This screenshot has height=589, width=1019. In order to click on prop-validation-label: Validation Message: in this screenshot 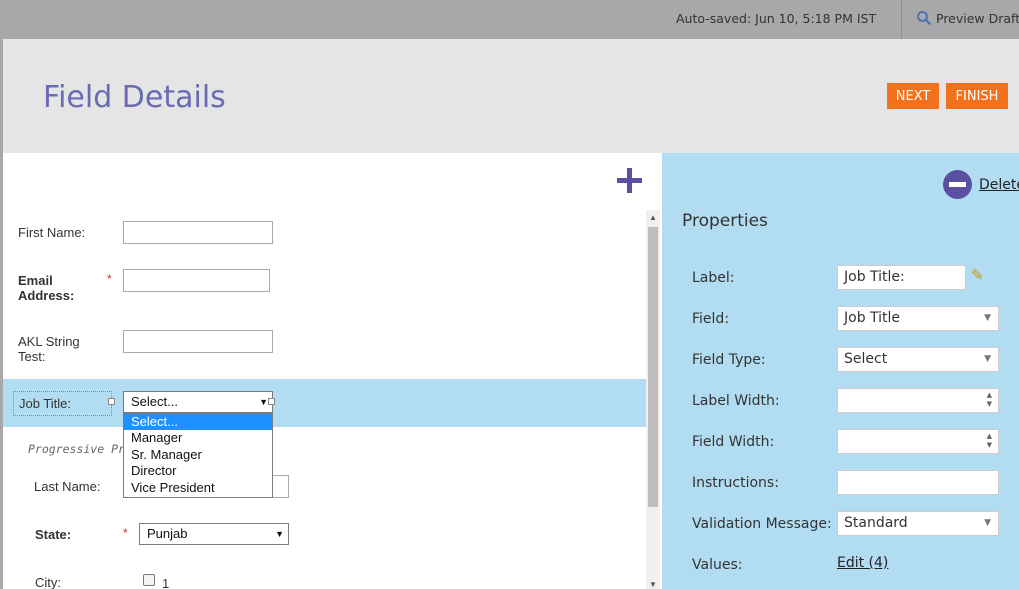, I will do `click(762, 524)`.